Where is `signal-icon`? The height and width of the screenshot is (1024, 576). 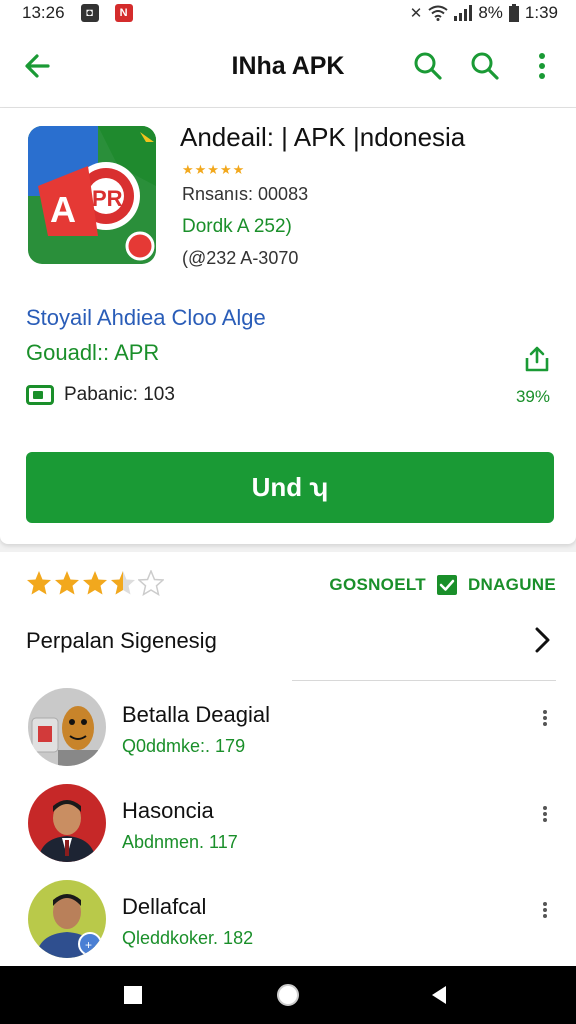
signal-icon is located at coordinates (463, 13).